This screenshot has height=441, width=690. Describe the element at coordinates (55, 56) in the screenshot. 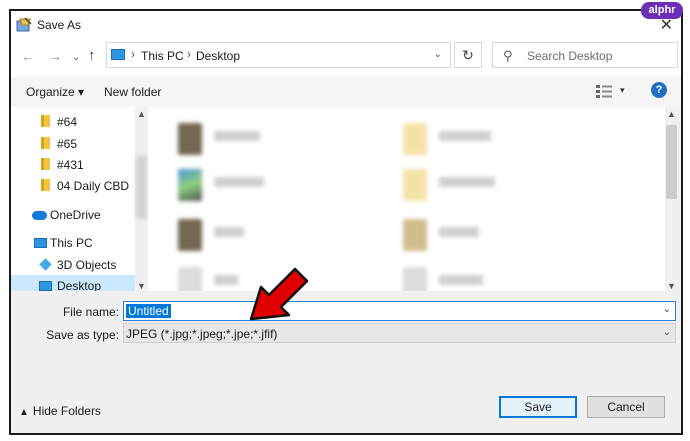

I see `forward-arrow-icon: →` at that location.